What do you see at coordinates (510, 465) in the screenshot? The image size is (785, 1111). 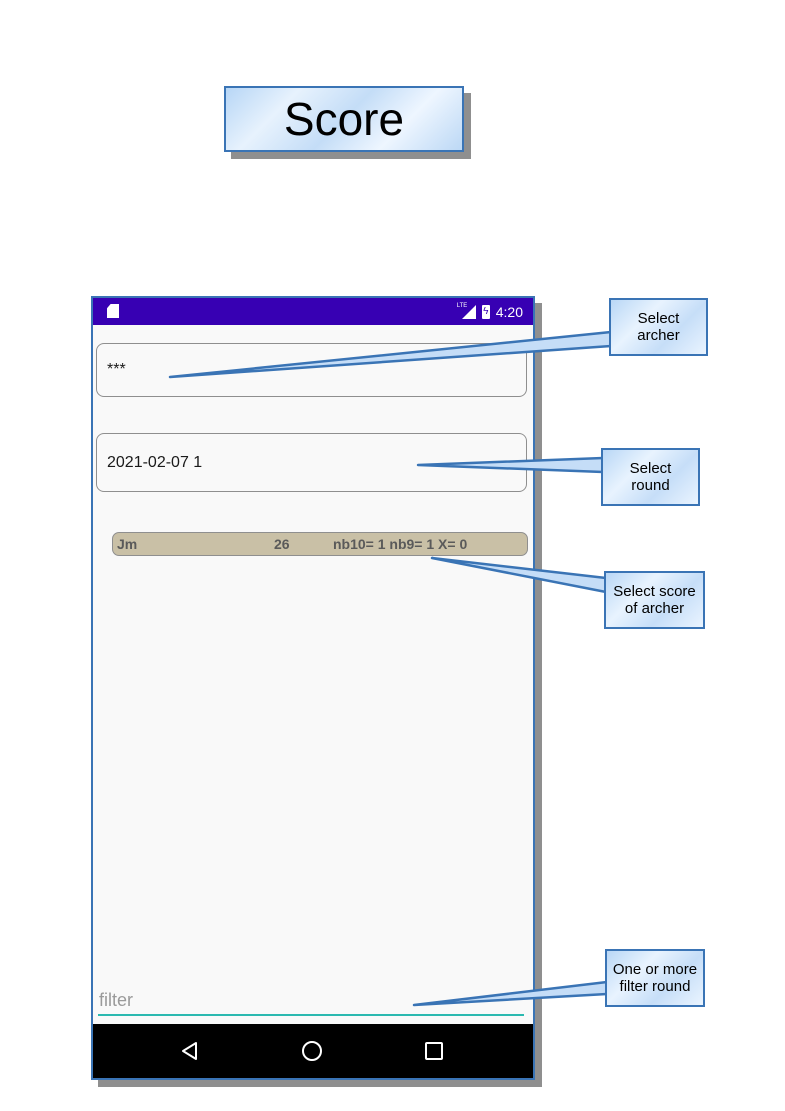 I see `round-callout-pointer` at bounding box center [510, 465].